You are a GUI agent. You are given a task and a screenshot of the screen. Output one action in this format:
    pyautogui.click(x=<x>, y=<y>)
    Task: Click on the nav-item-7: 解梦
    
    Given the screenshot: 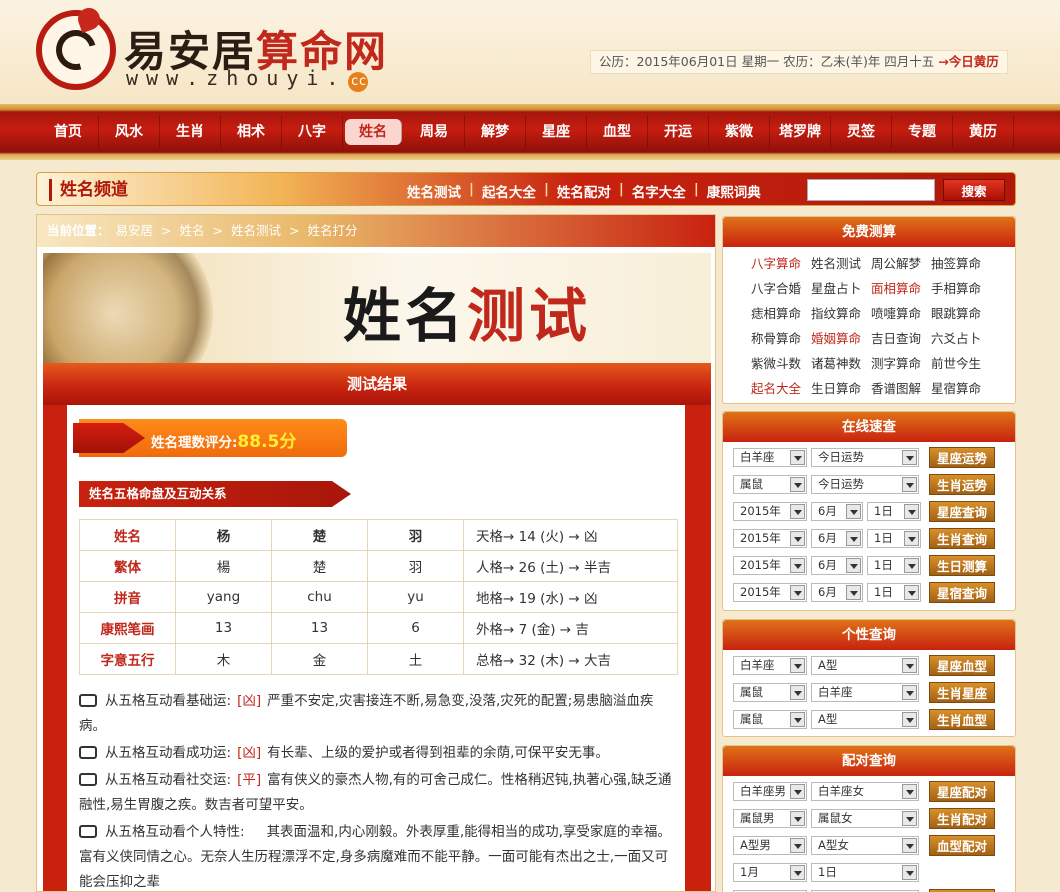 What is the action you would take?
    pyautogui.click(x=495, y=132)
    